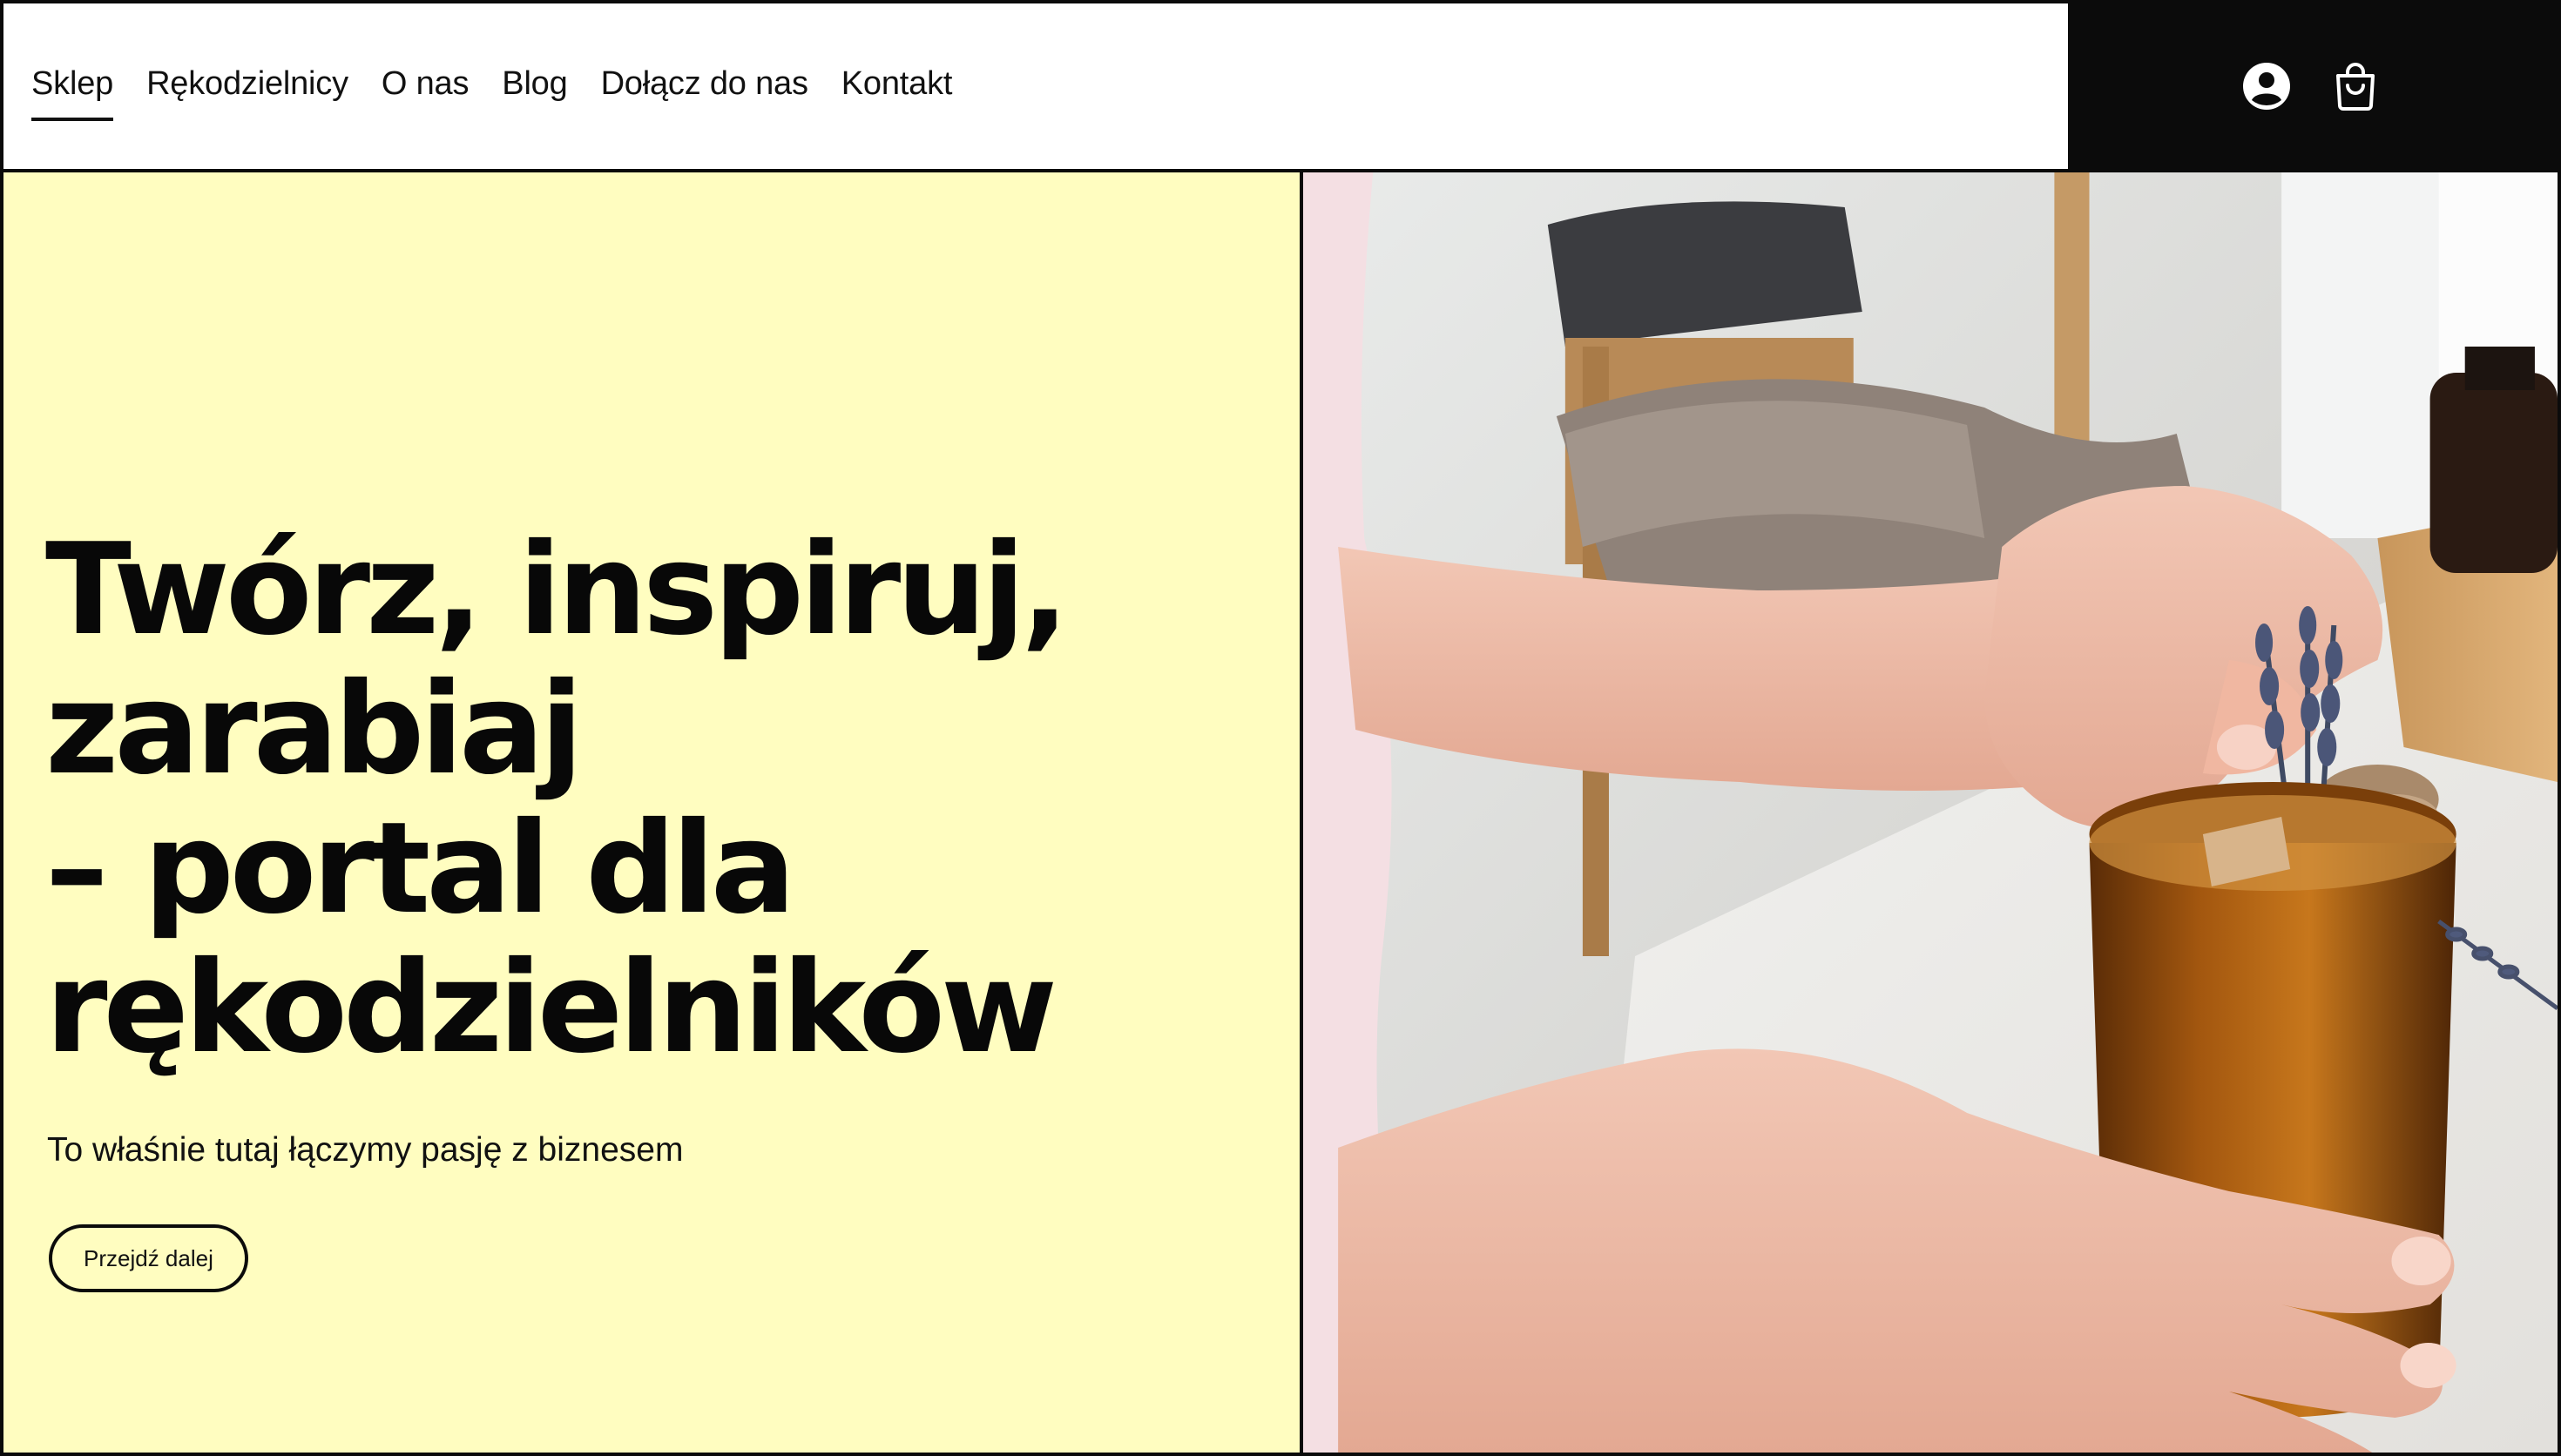 This screenshot has width=2561, height=1456. What do you see at coordinates (2266, 86) in the screenshot?
I see `user-account-icon` at bounding box center [2266, 86].